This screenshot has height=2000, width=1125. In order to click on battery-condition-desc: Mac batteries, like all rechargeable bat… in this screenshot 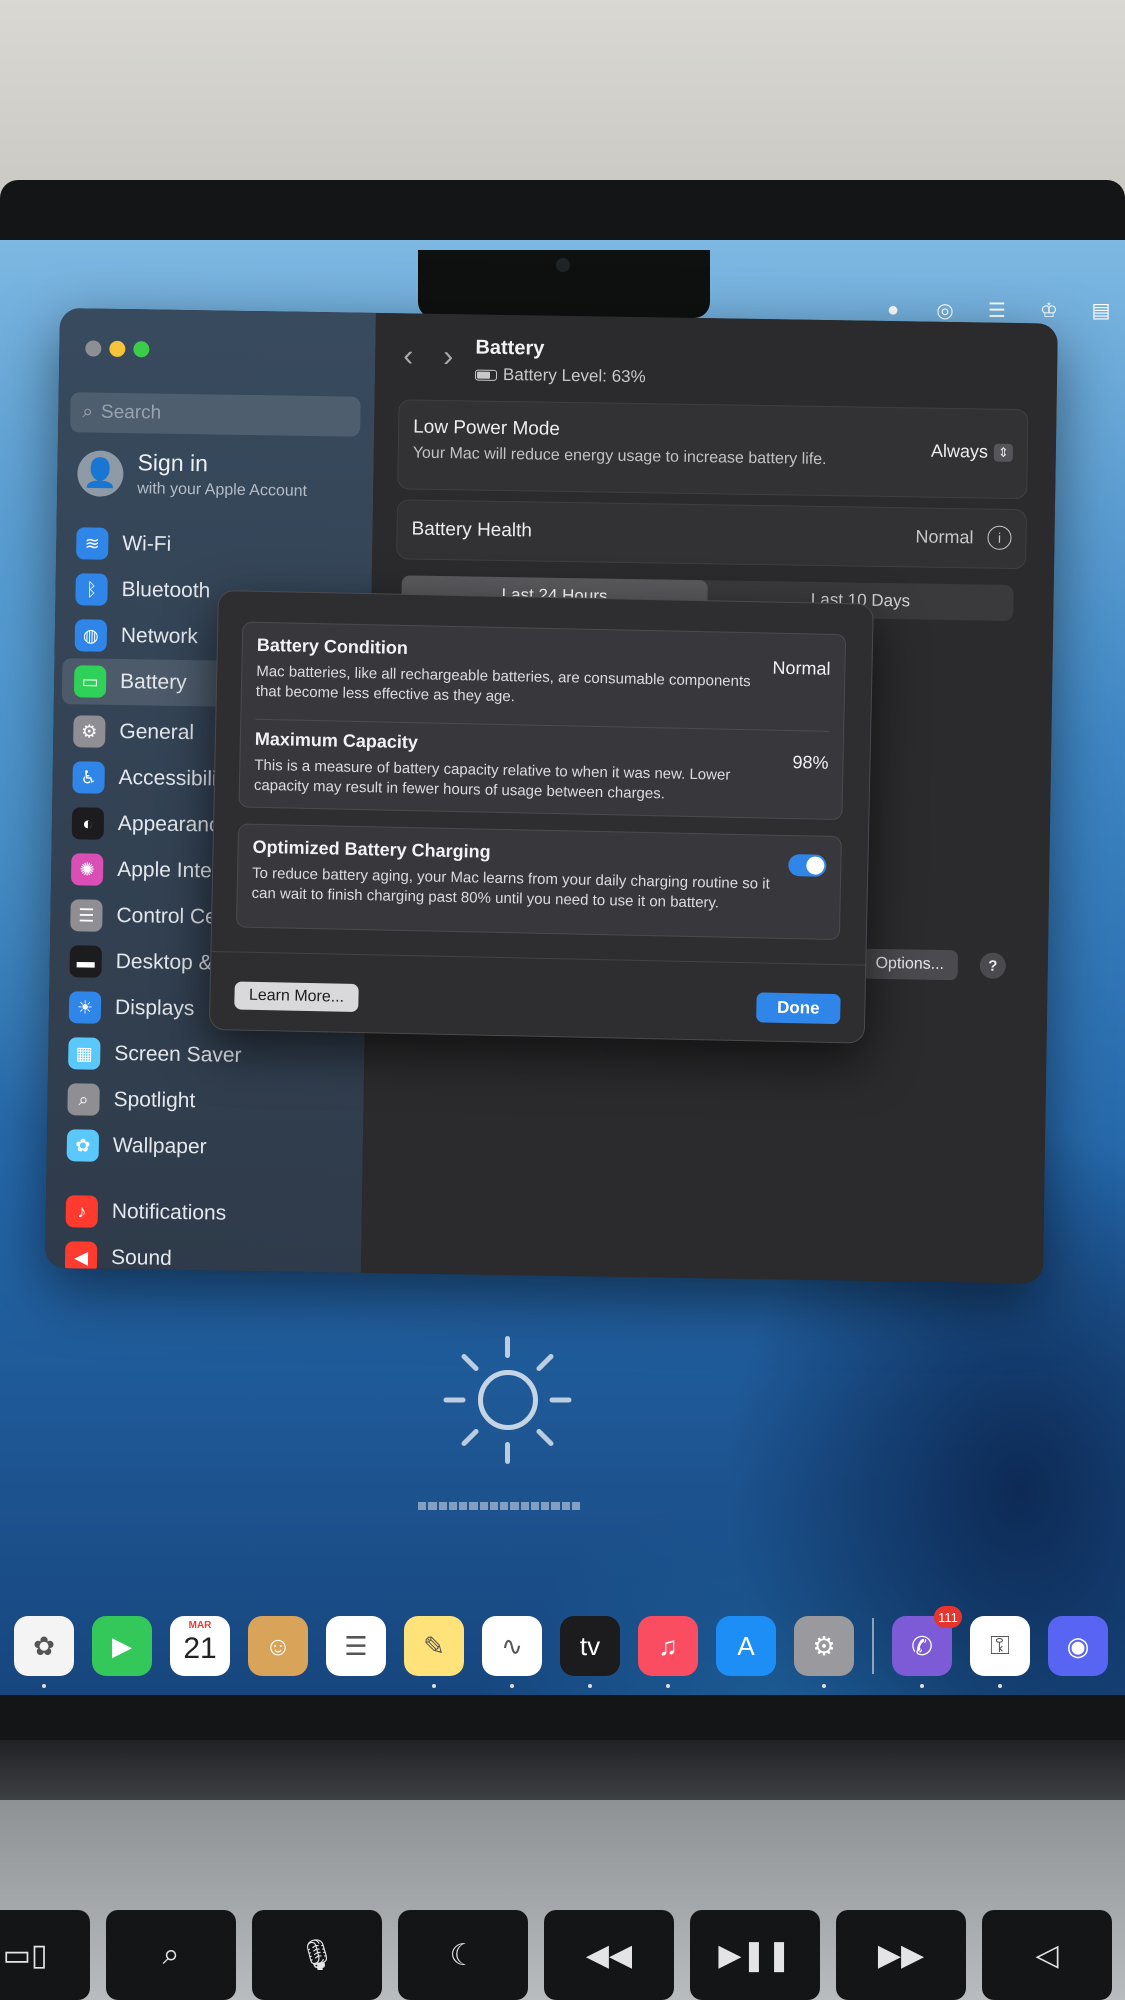, I will do `click(503, 684)`.